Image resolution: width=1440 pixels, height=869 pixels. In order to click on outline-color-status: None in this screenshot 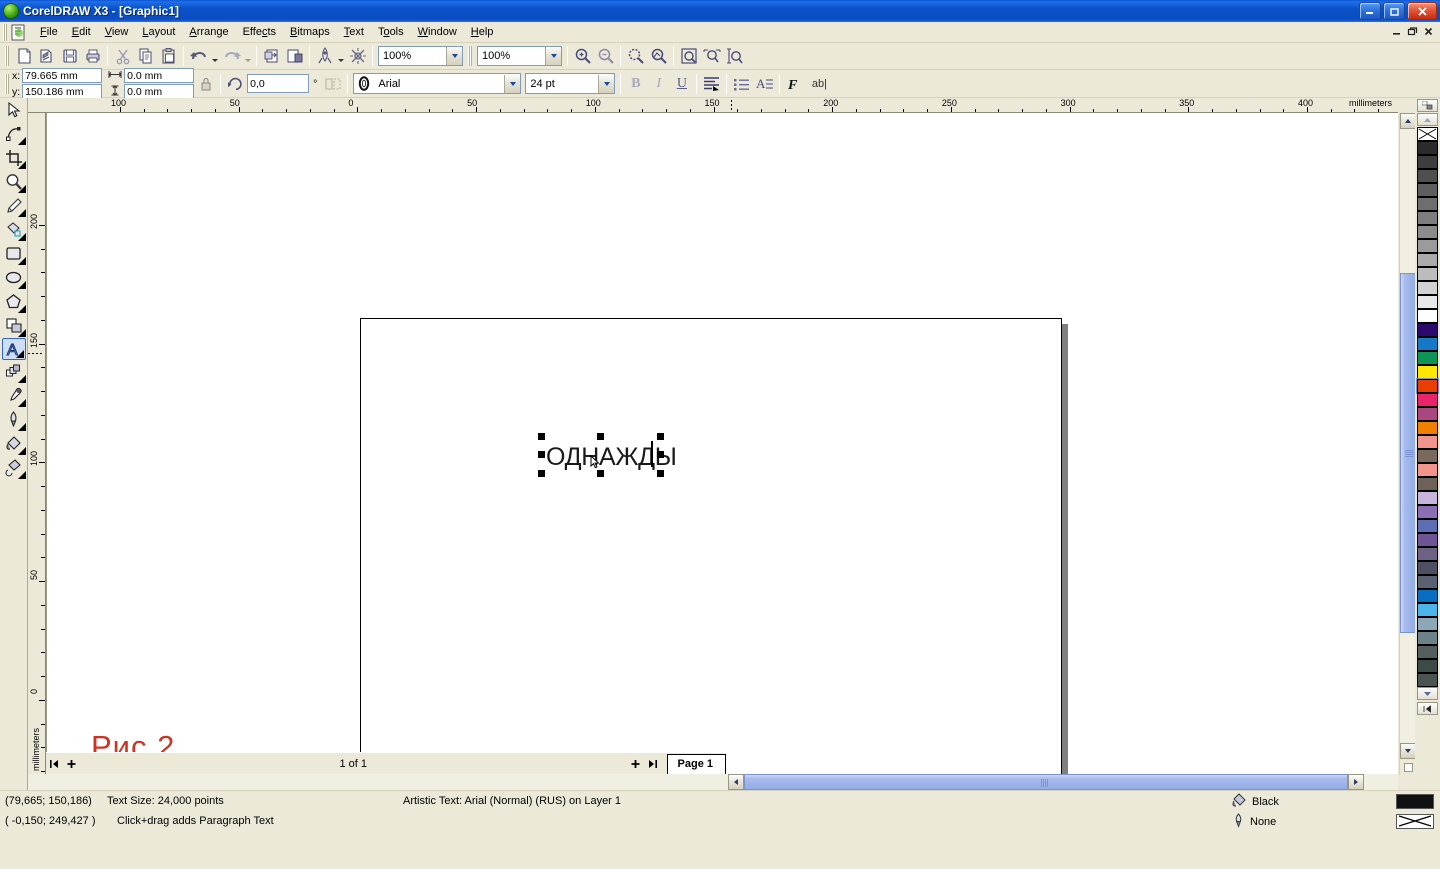, I will do `click(1254, 822)`.